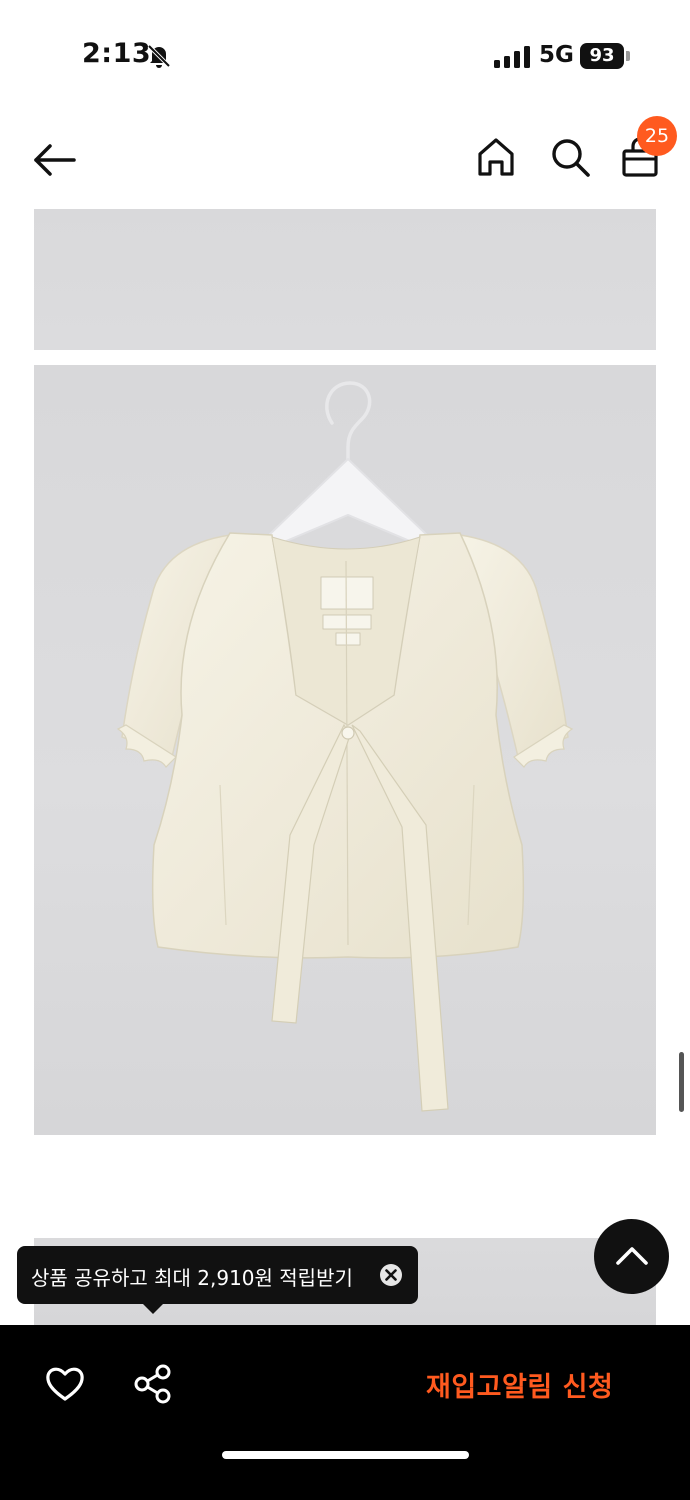 Image resolution: width=690 pixels, height=1500 pixels. Describe the element at coordinates (55, 160) in the screenshot. I see `back-arrow-icon` at that location.